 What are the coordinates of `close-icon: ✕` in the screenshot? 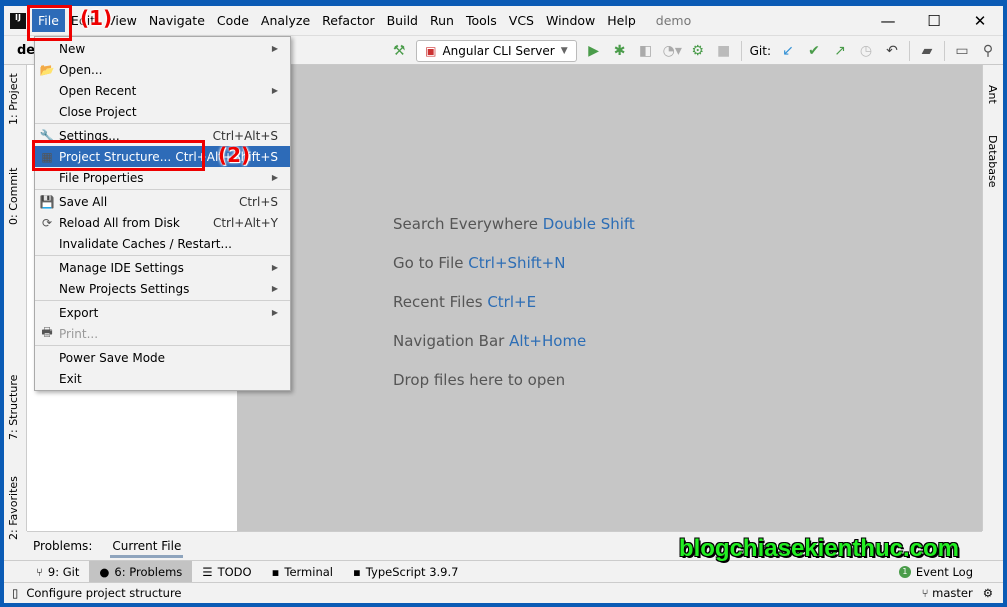 It's located at (980, 21).